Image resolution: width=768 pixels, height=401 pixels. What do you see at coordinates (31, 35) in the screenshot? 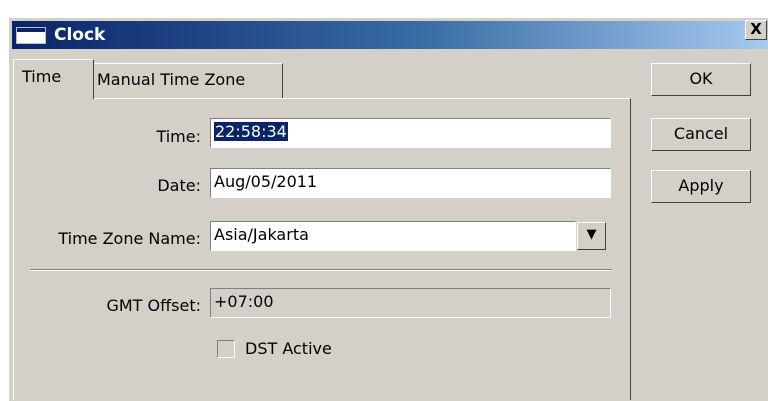
I see `window-icon` at bounding box center [31, 35].